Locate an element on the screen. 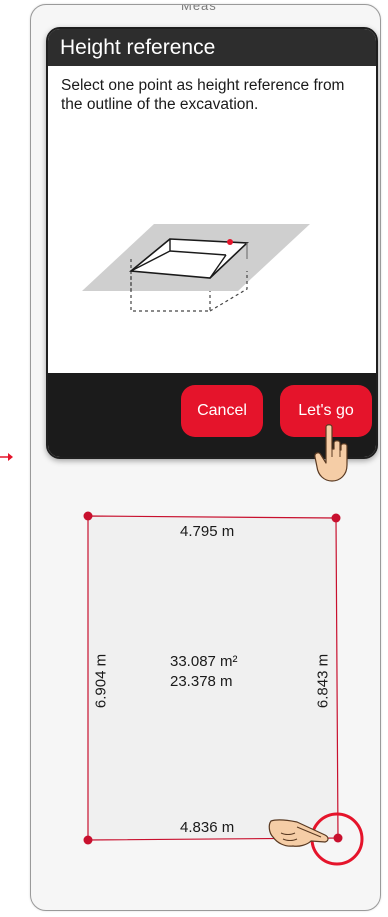 Image resolution: width=388 pixels, height=917 pixels. corner-point-top-left is located at coordinates (88, 516).